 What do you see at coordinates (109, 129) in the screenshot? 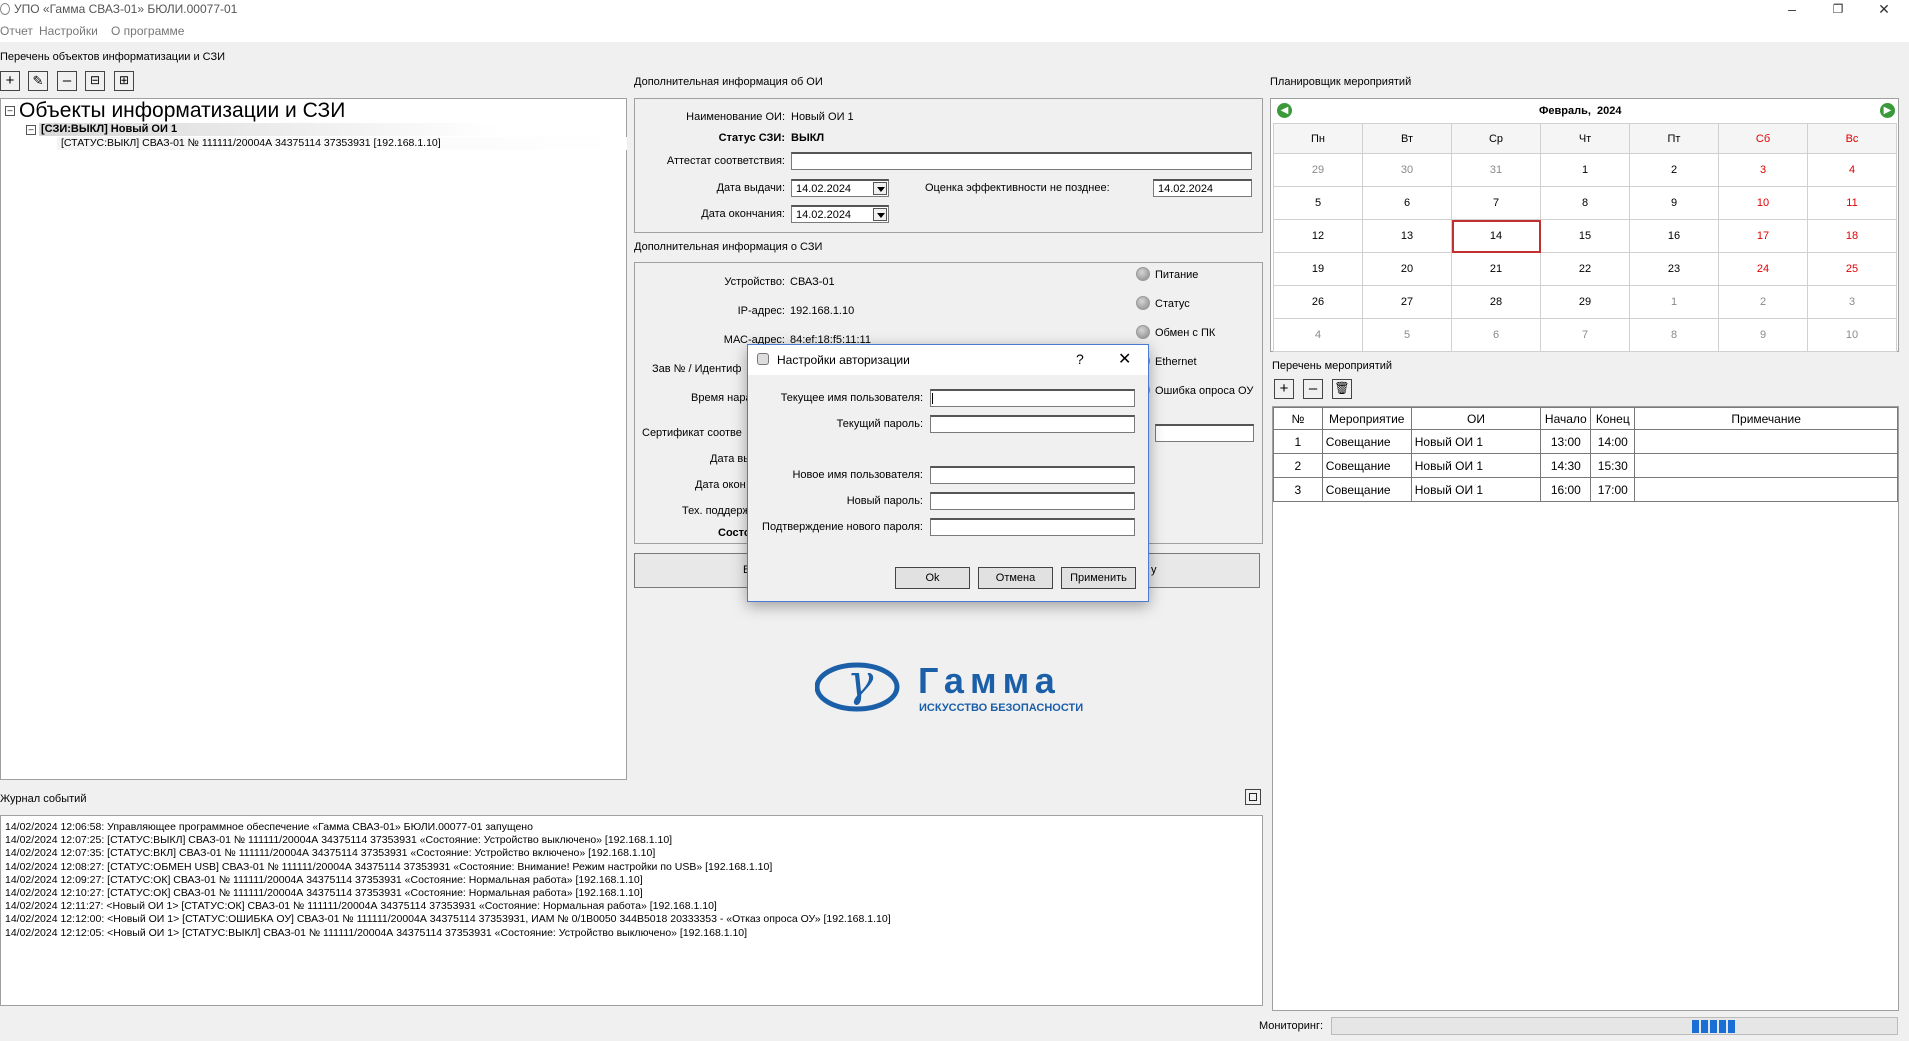
I see `tree-oi-item: [СЗИ:ВЫКЛ] Новый ОИ 1` at bounding box center [109, 129].